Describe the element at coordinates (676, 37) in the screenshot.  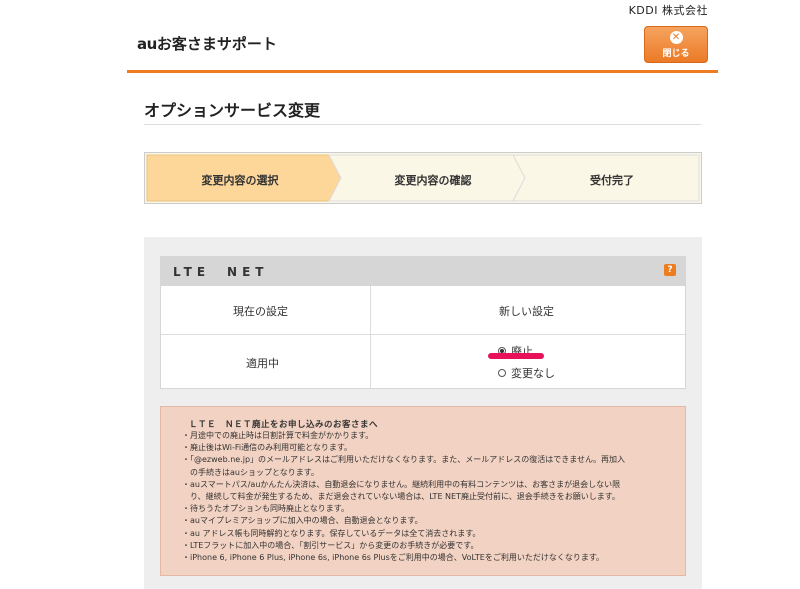
I see `close-circle-icon: ✕` at that location.